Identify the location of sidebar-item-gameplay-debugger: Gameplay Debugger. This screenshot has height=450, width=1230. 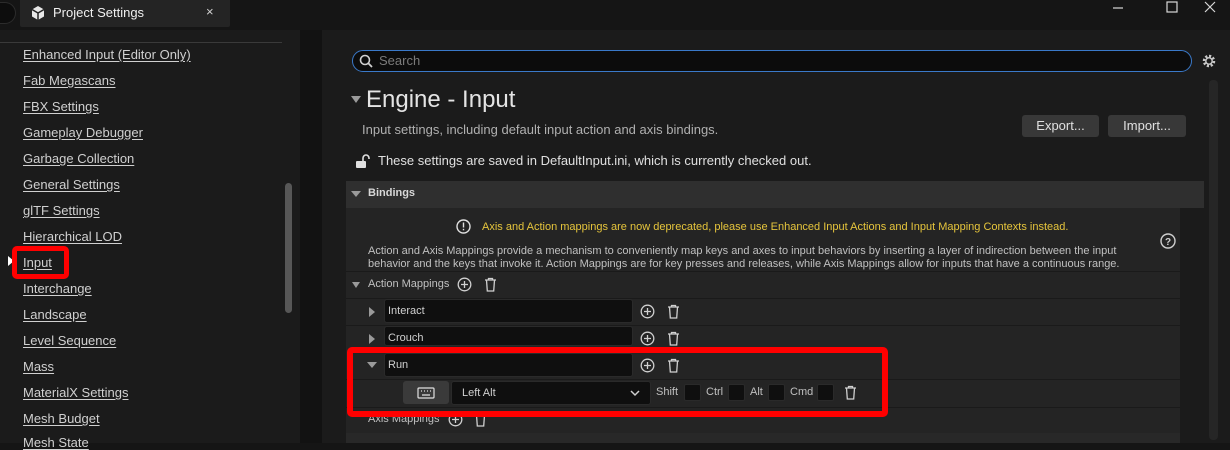
(83, 132).